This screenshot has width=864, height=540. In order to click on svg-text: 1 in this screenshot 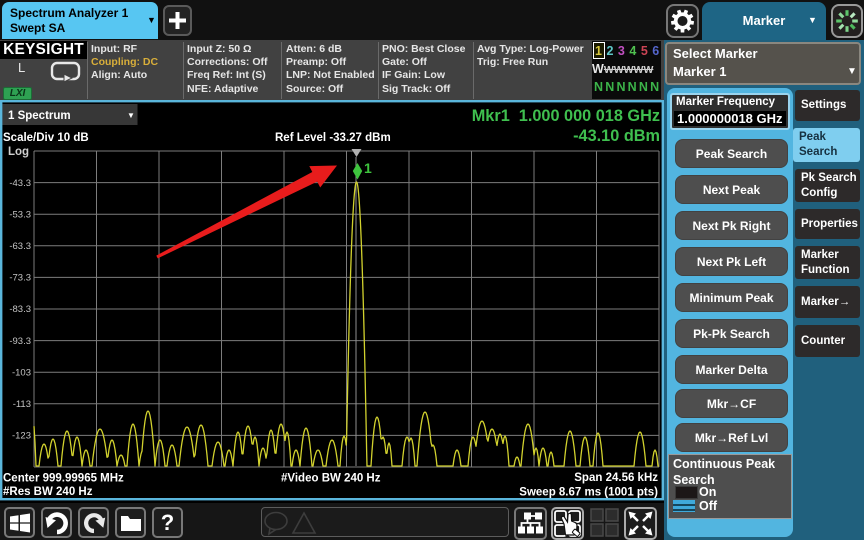, I will do `click(368, 168)`.